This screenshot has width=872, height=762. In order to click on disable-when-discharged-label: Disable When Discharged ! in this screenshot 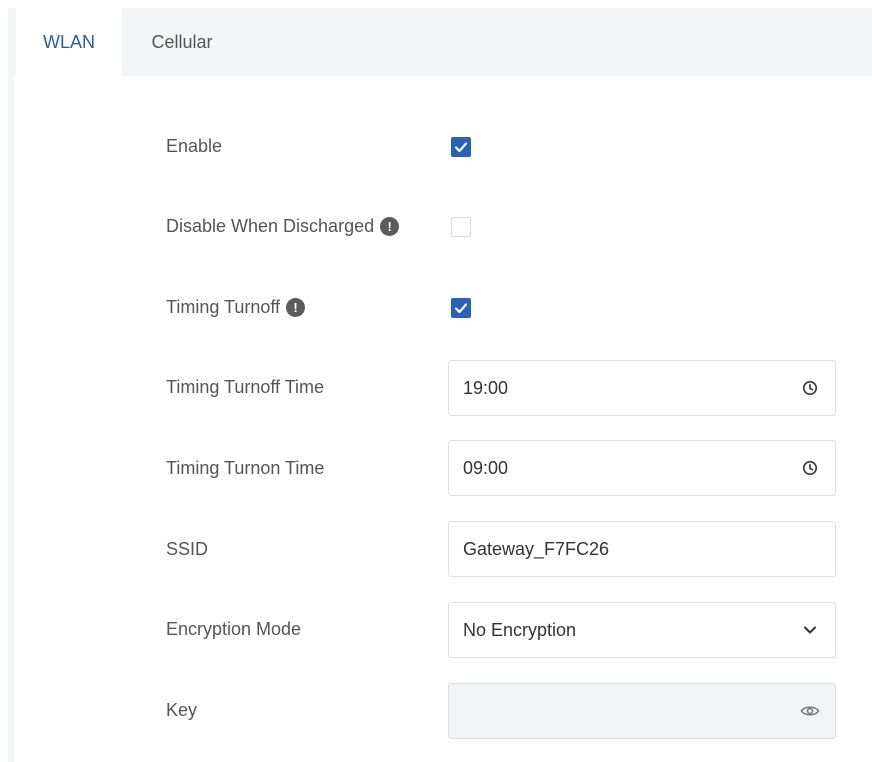, I will do `click(283, 226)`.